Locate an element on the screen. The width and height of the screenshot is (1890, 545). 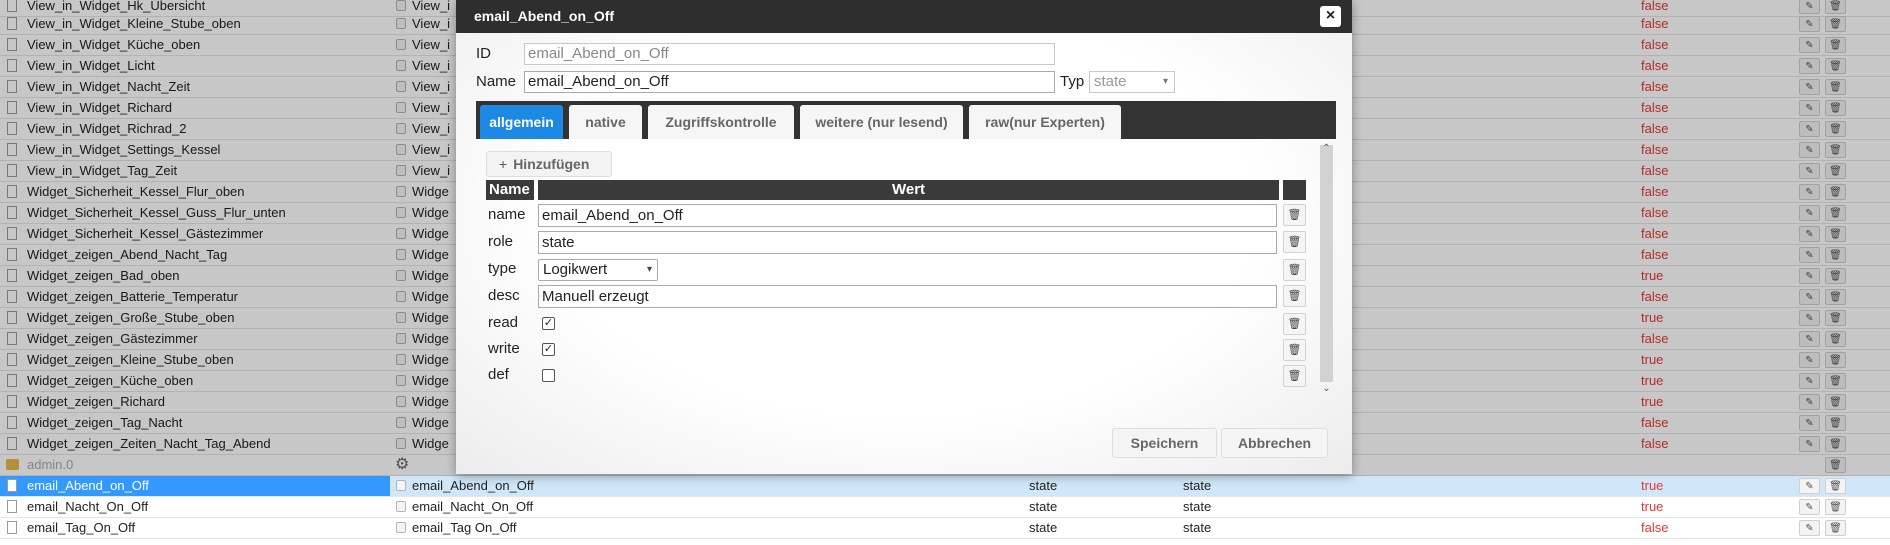
prop-type-select: Logikwert ▾ is located at coordinates (598, 270).